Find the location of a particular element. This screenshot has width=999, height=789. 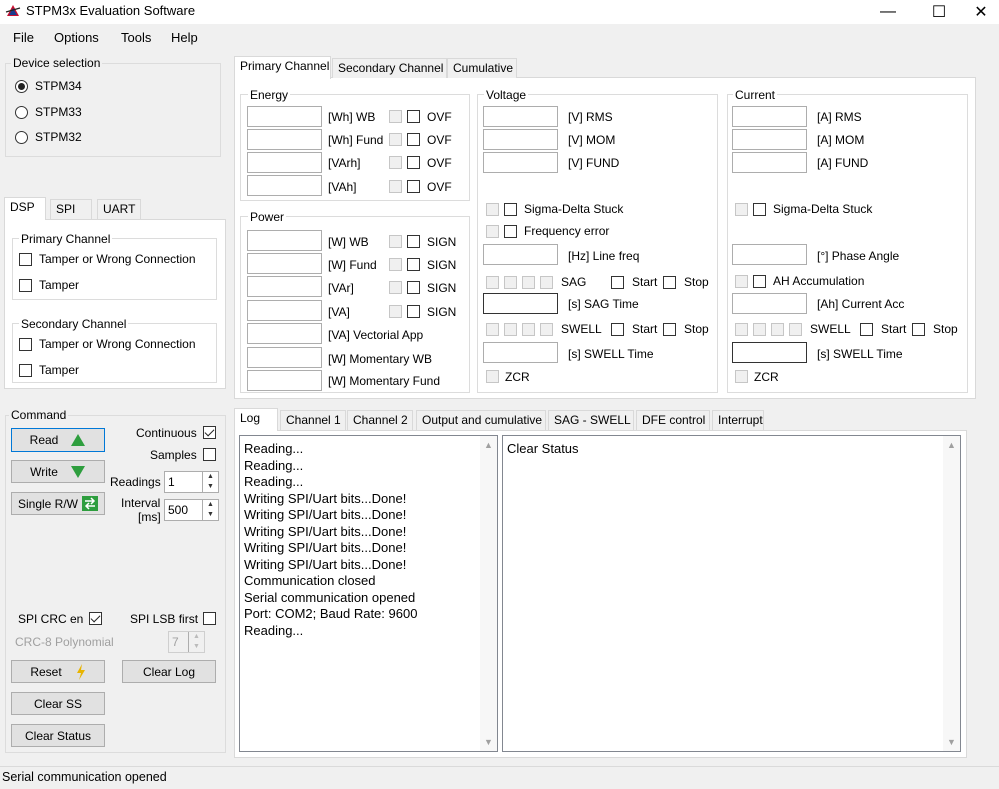

clear-ss-button: Clear SS is located at coordinates (58, 703).